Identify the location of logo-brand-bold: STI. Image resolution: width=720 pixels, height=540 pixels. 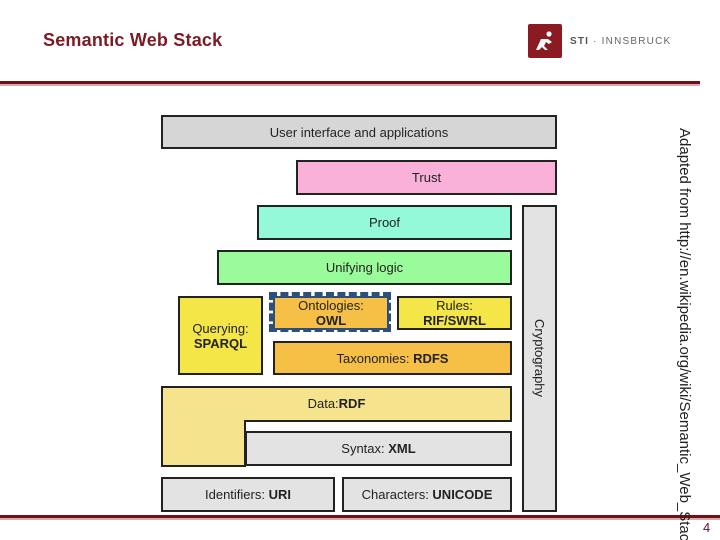
(580, 41).